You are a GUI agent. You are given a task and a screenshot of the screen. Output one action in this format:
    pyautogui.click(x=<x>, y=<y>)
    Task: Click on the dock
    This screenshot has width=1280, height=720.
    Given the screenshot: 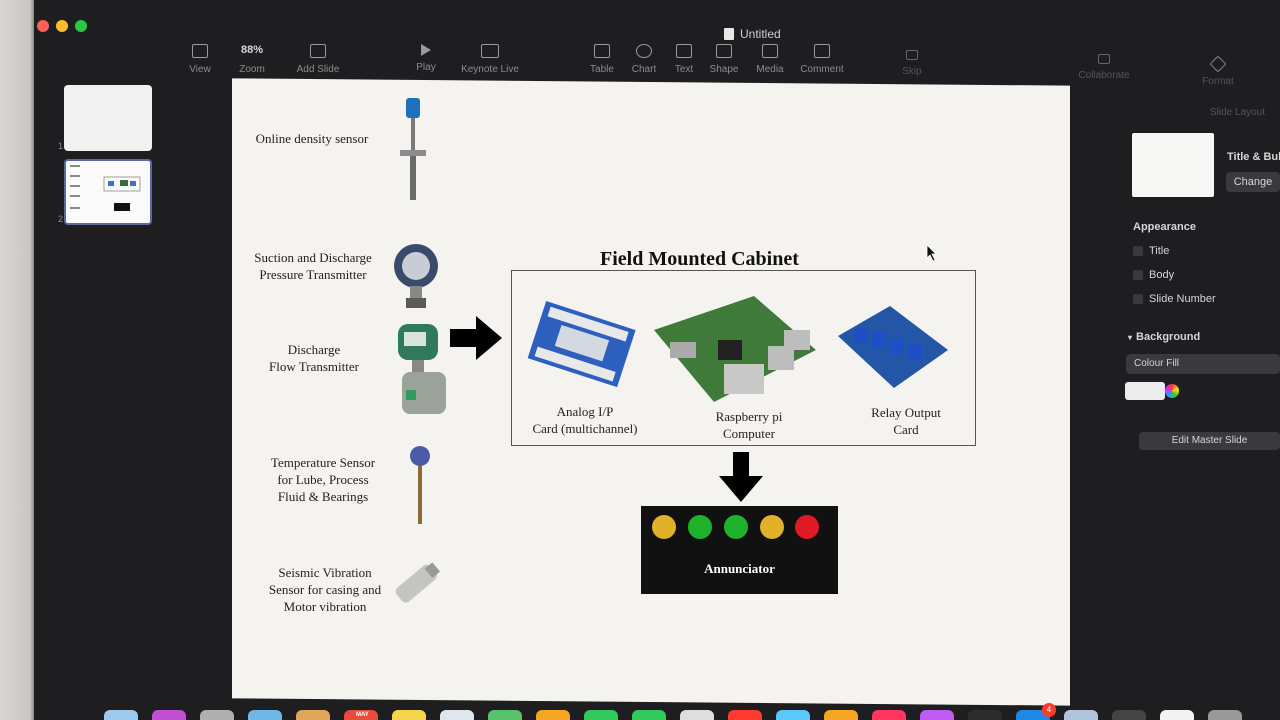 What is the action you would take?
    pyautogui.click(x=690, y=711)
    